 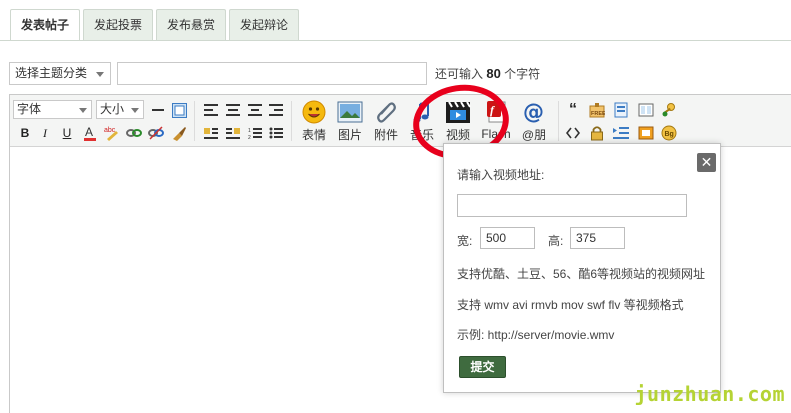 What do you see at coordinates (158, 110) in the screenshot?
I see `horizontal-rule-icon` at bounding box center [158, 110].